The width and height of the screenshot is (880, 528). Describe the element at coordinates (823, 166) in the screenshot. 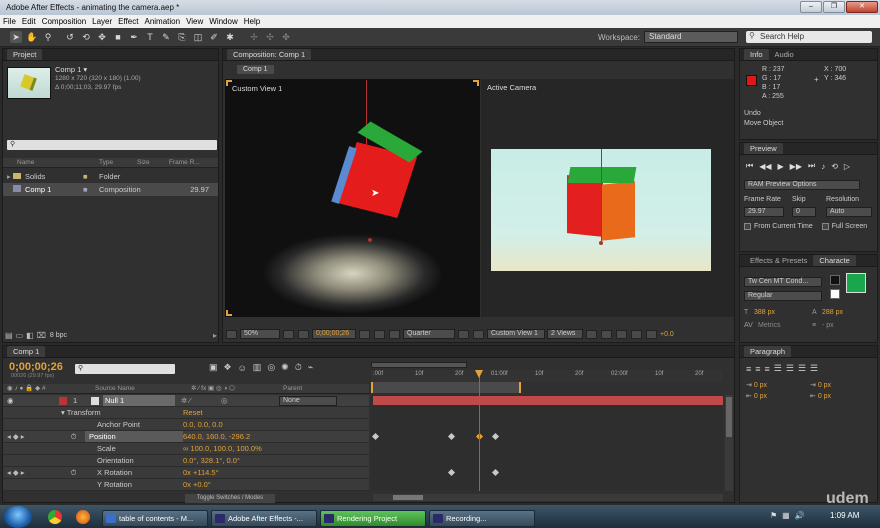

I see `mute-audio-icon: ♪` at that location.